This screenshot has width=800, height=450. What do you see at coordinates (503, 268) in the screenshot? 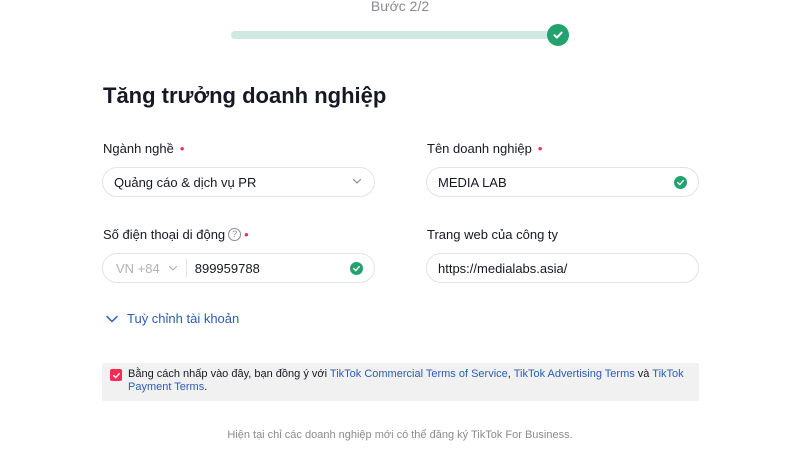
I see `website-value: https://medialabs.asia/` at bounding box center [503, 268].